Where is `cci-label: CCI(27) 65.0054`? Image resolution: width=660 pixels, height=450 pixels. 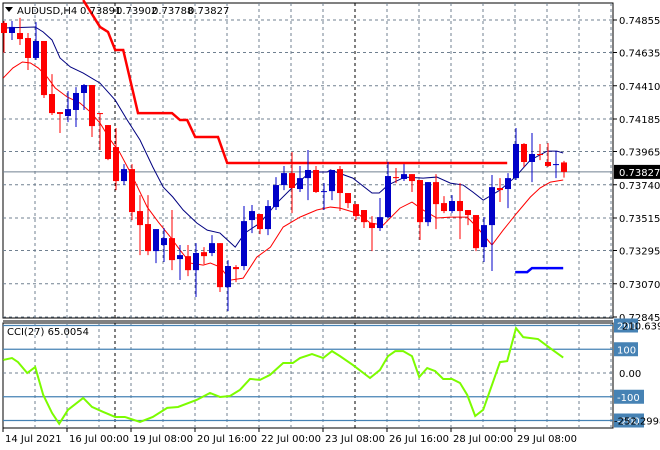
cci-label: CCI(27) 65.0054 is located at coordinates (48, 332).